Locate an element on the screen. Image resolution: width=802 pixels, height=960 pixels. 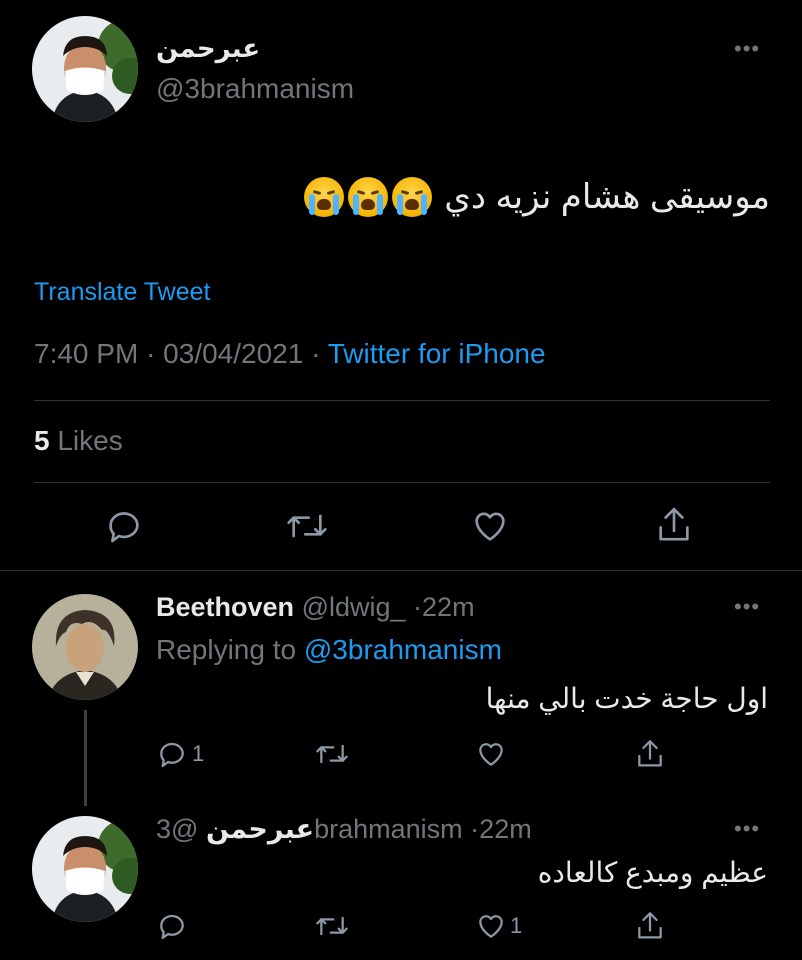
reply-text: عظيم ومبدع كالعاده is located at coordinates (652, 872).